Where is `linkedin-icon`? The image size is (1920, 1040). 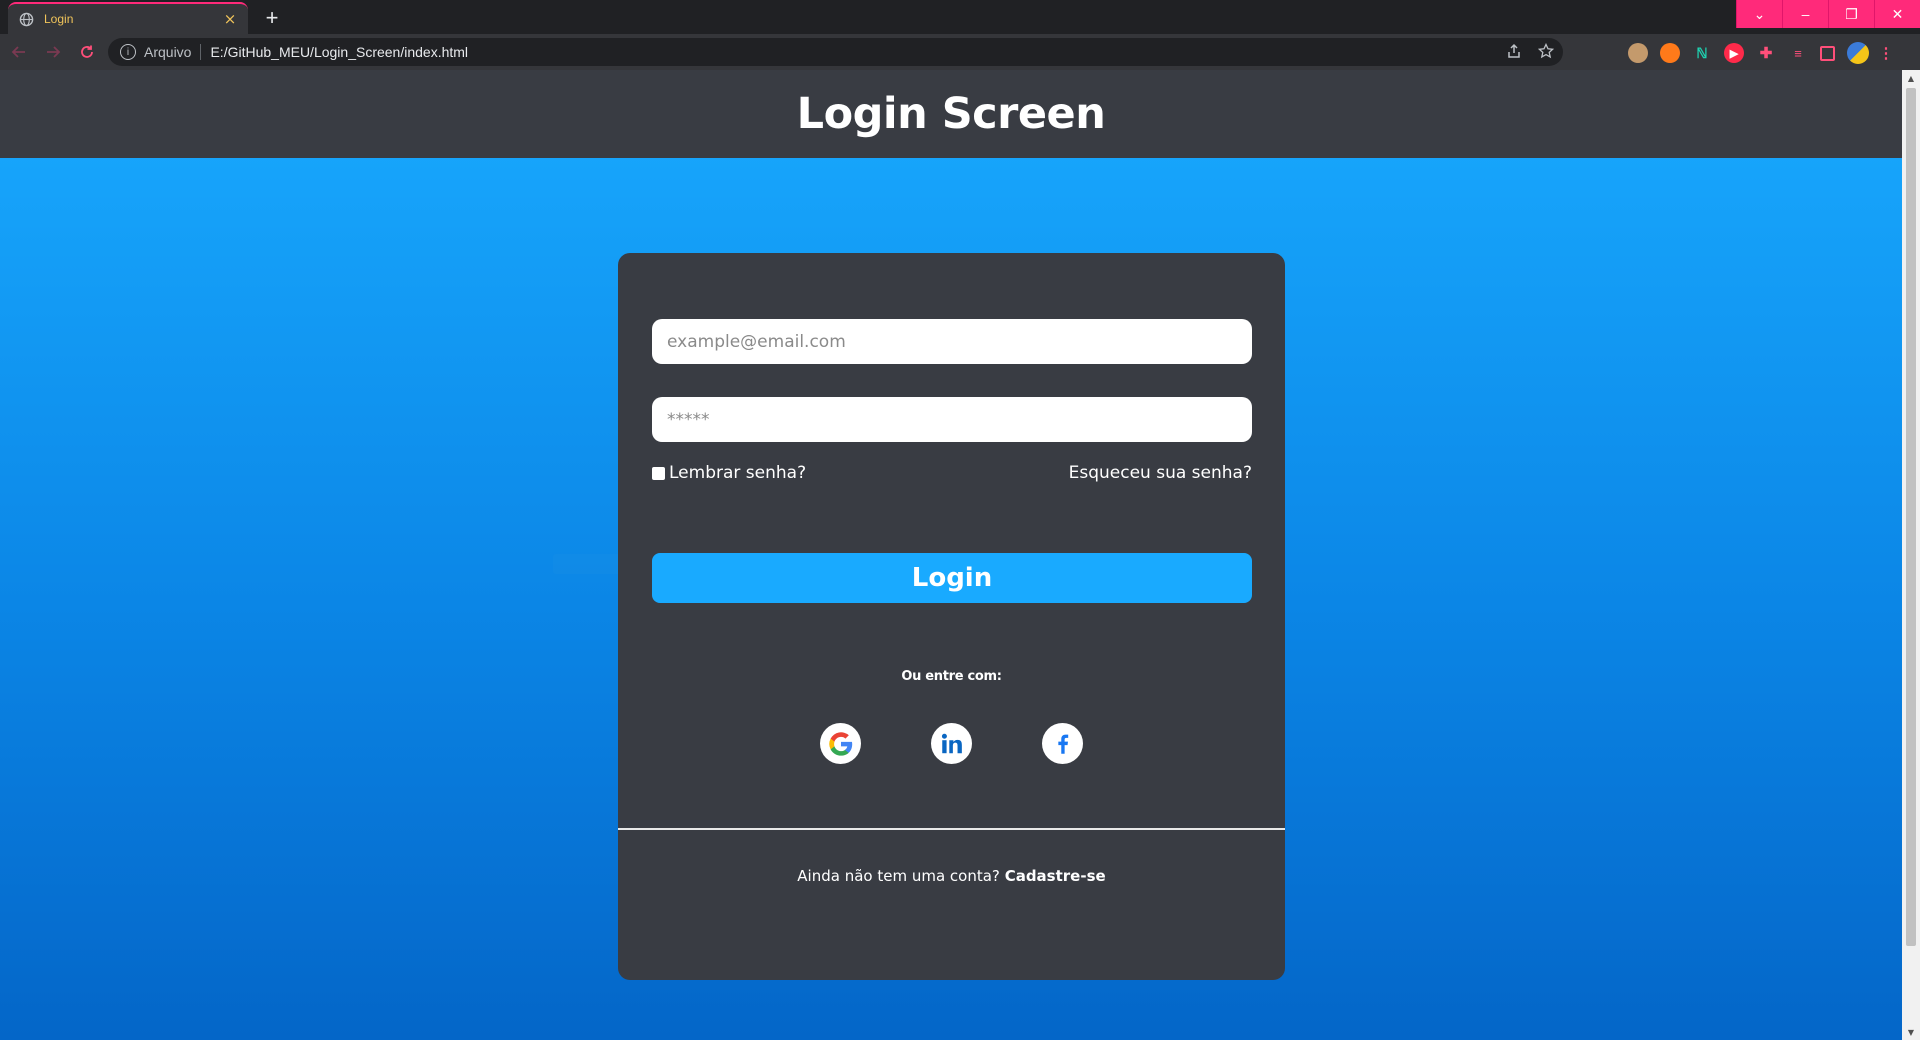
linkedin-icon is located at coordinates (951, 743).